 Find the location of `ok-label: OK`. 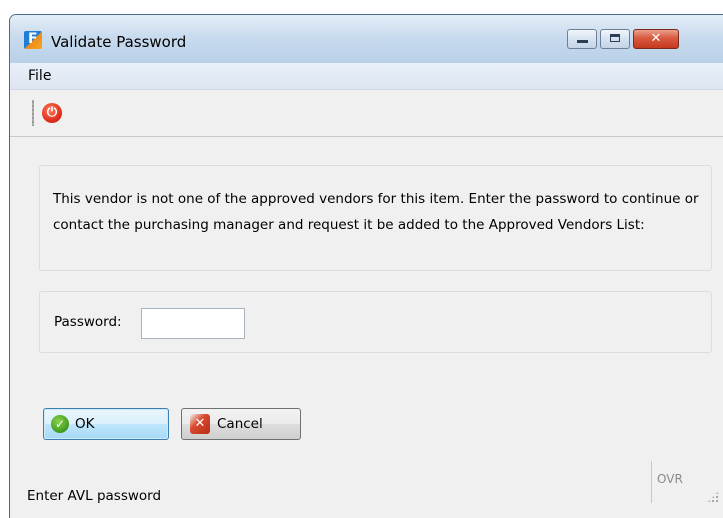

ok-label: OK is located at coordinates (85, 424).